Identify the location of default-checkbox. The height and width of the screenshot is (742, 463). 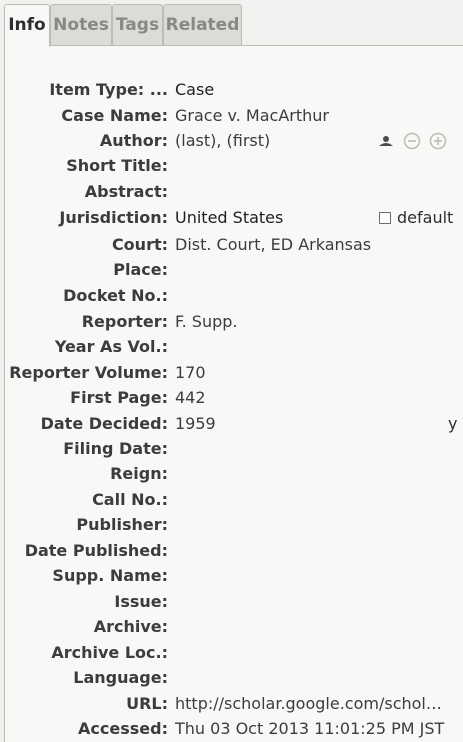
(385, 217).